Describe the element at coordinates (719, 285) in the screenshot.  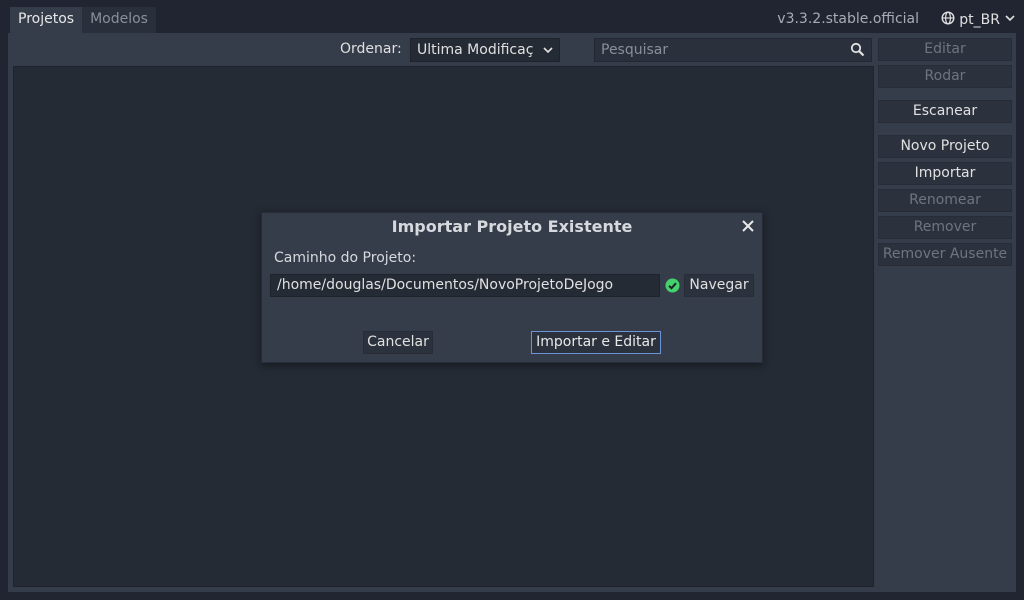
I see `browse-button: Navegar` at that location.